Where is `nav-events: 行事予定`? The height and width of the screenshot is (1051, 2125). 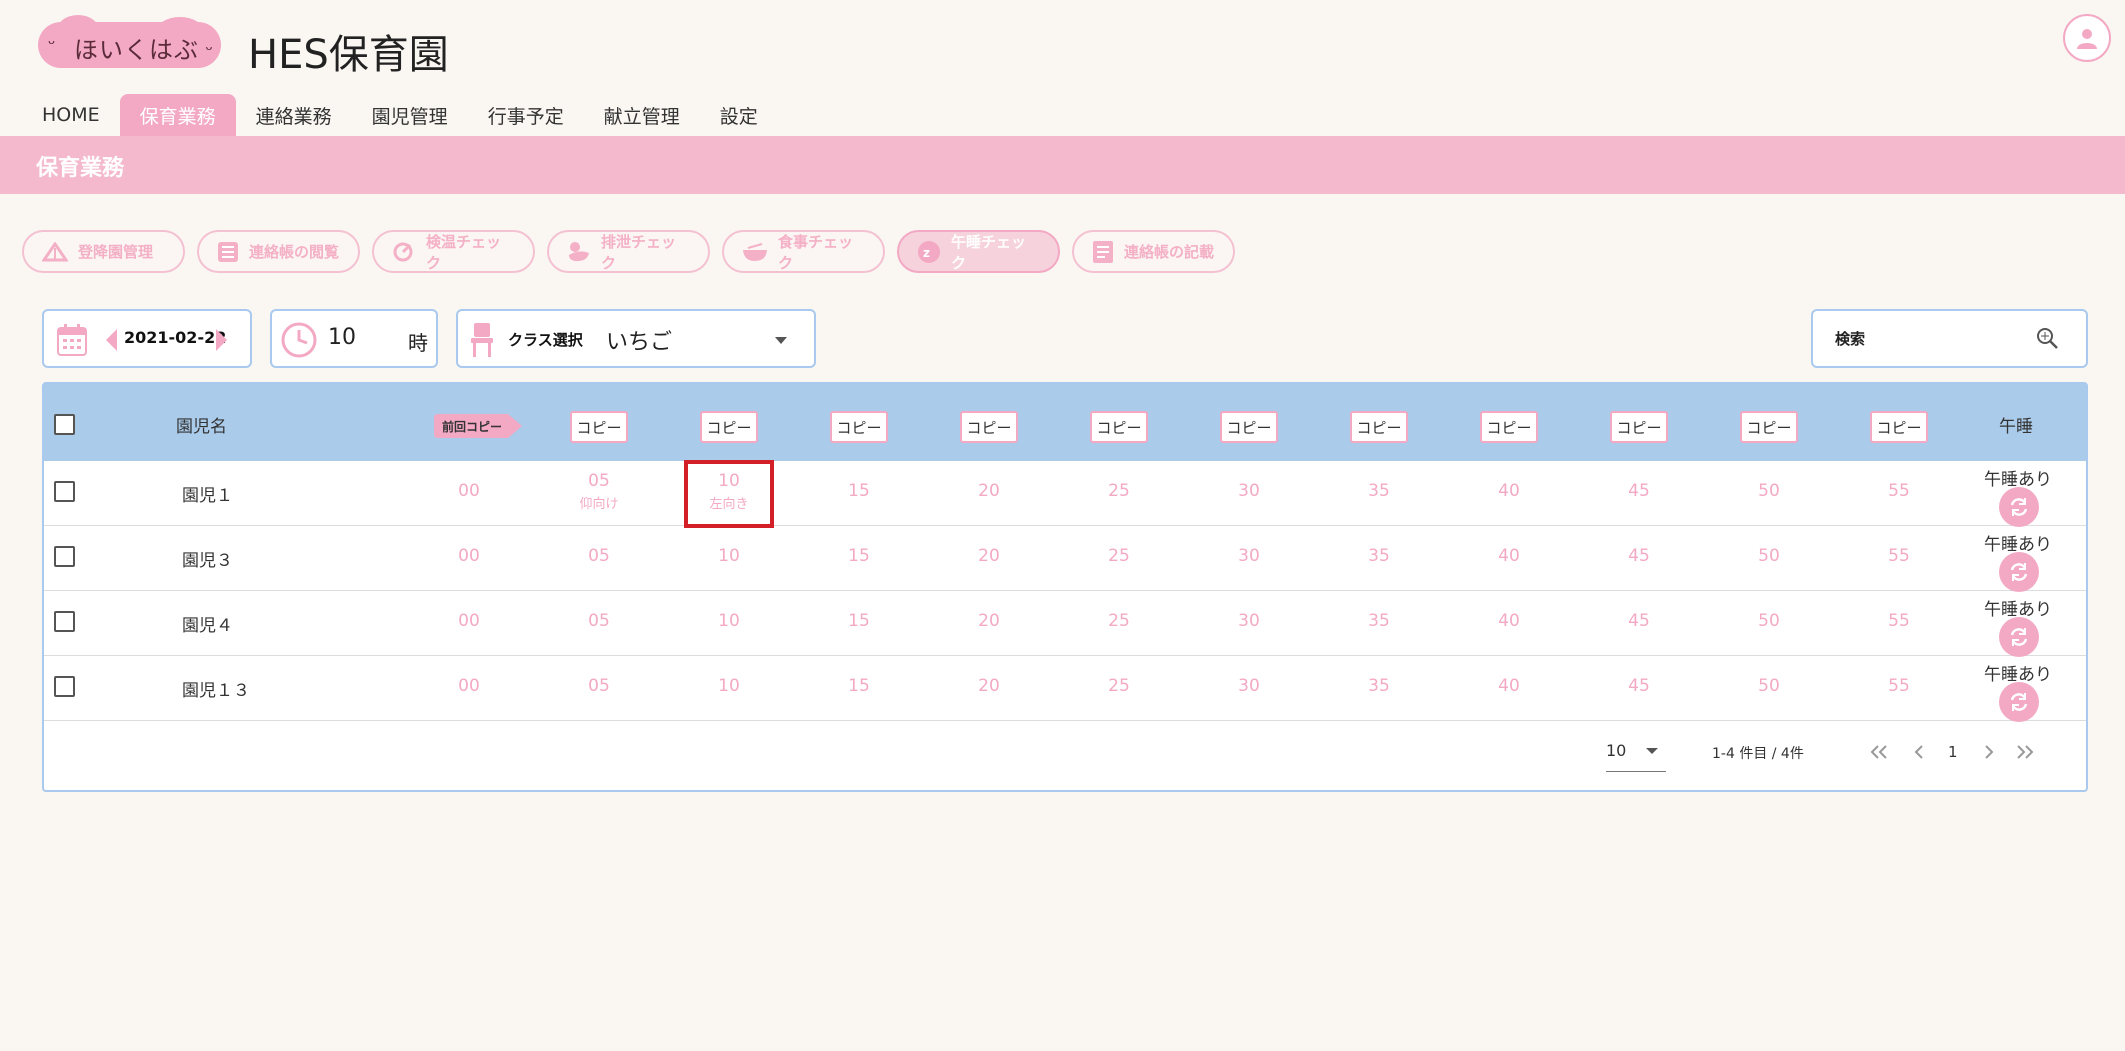
nav-events: 行事予定 is located at coordinates (526, 115).